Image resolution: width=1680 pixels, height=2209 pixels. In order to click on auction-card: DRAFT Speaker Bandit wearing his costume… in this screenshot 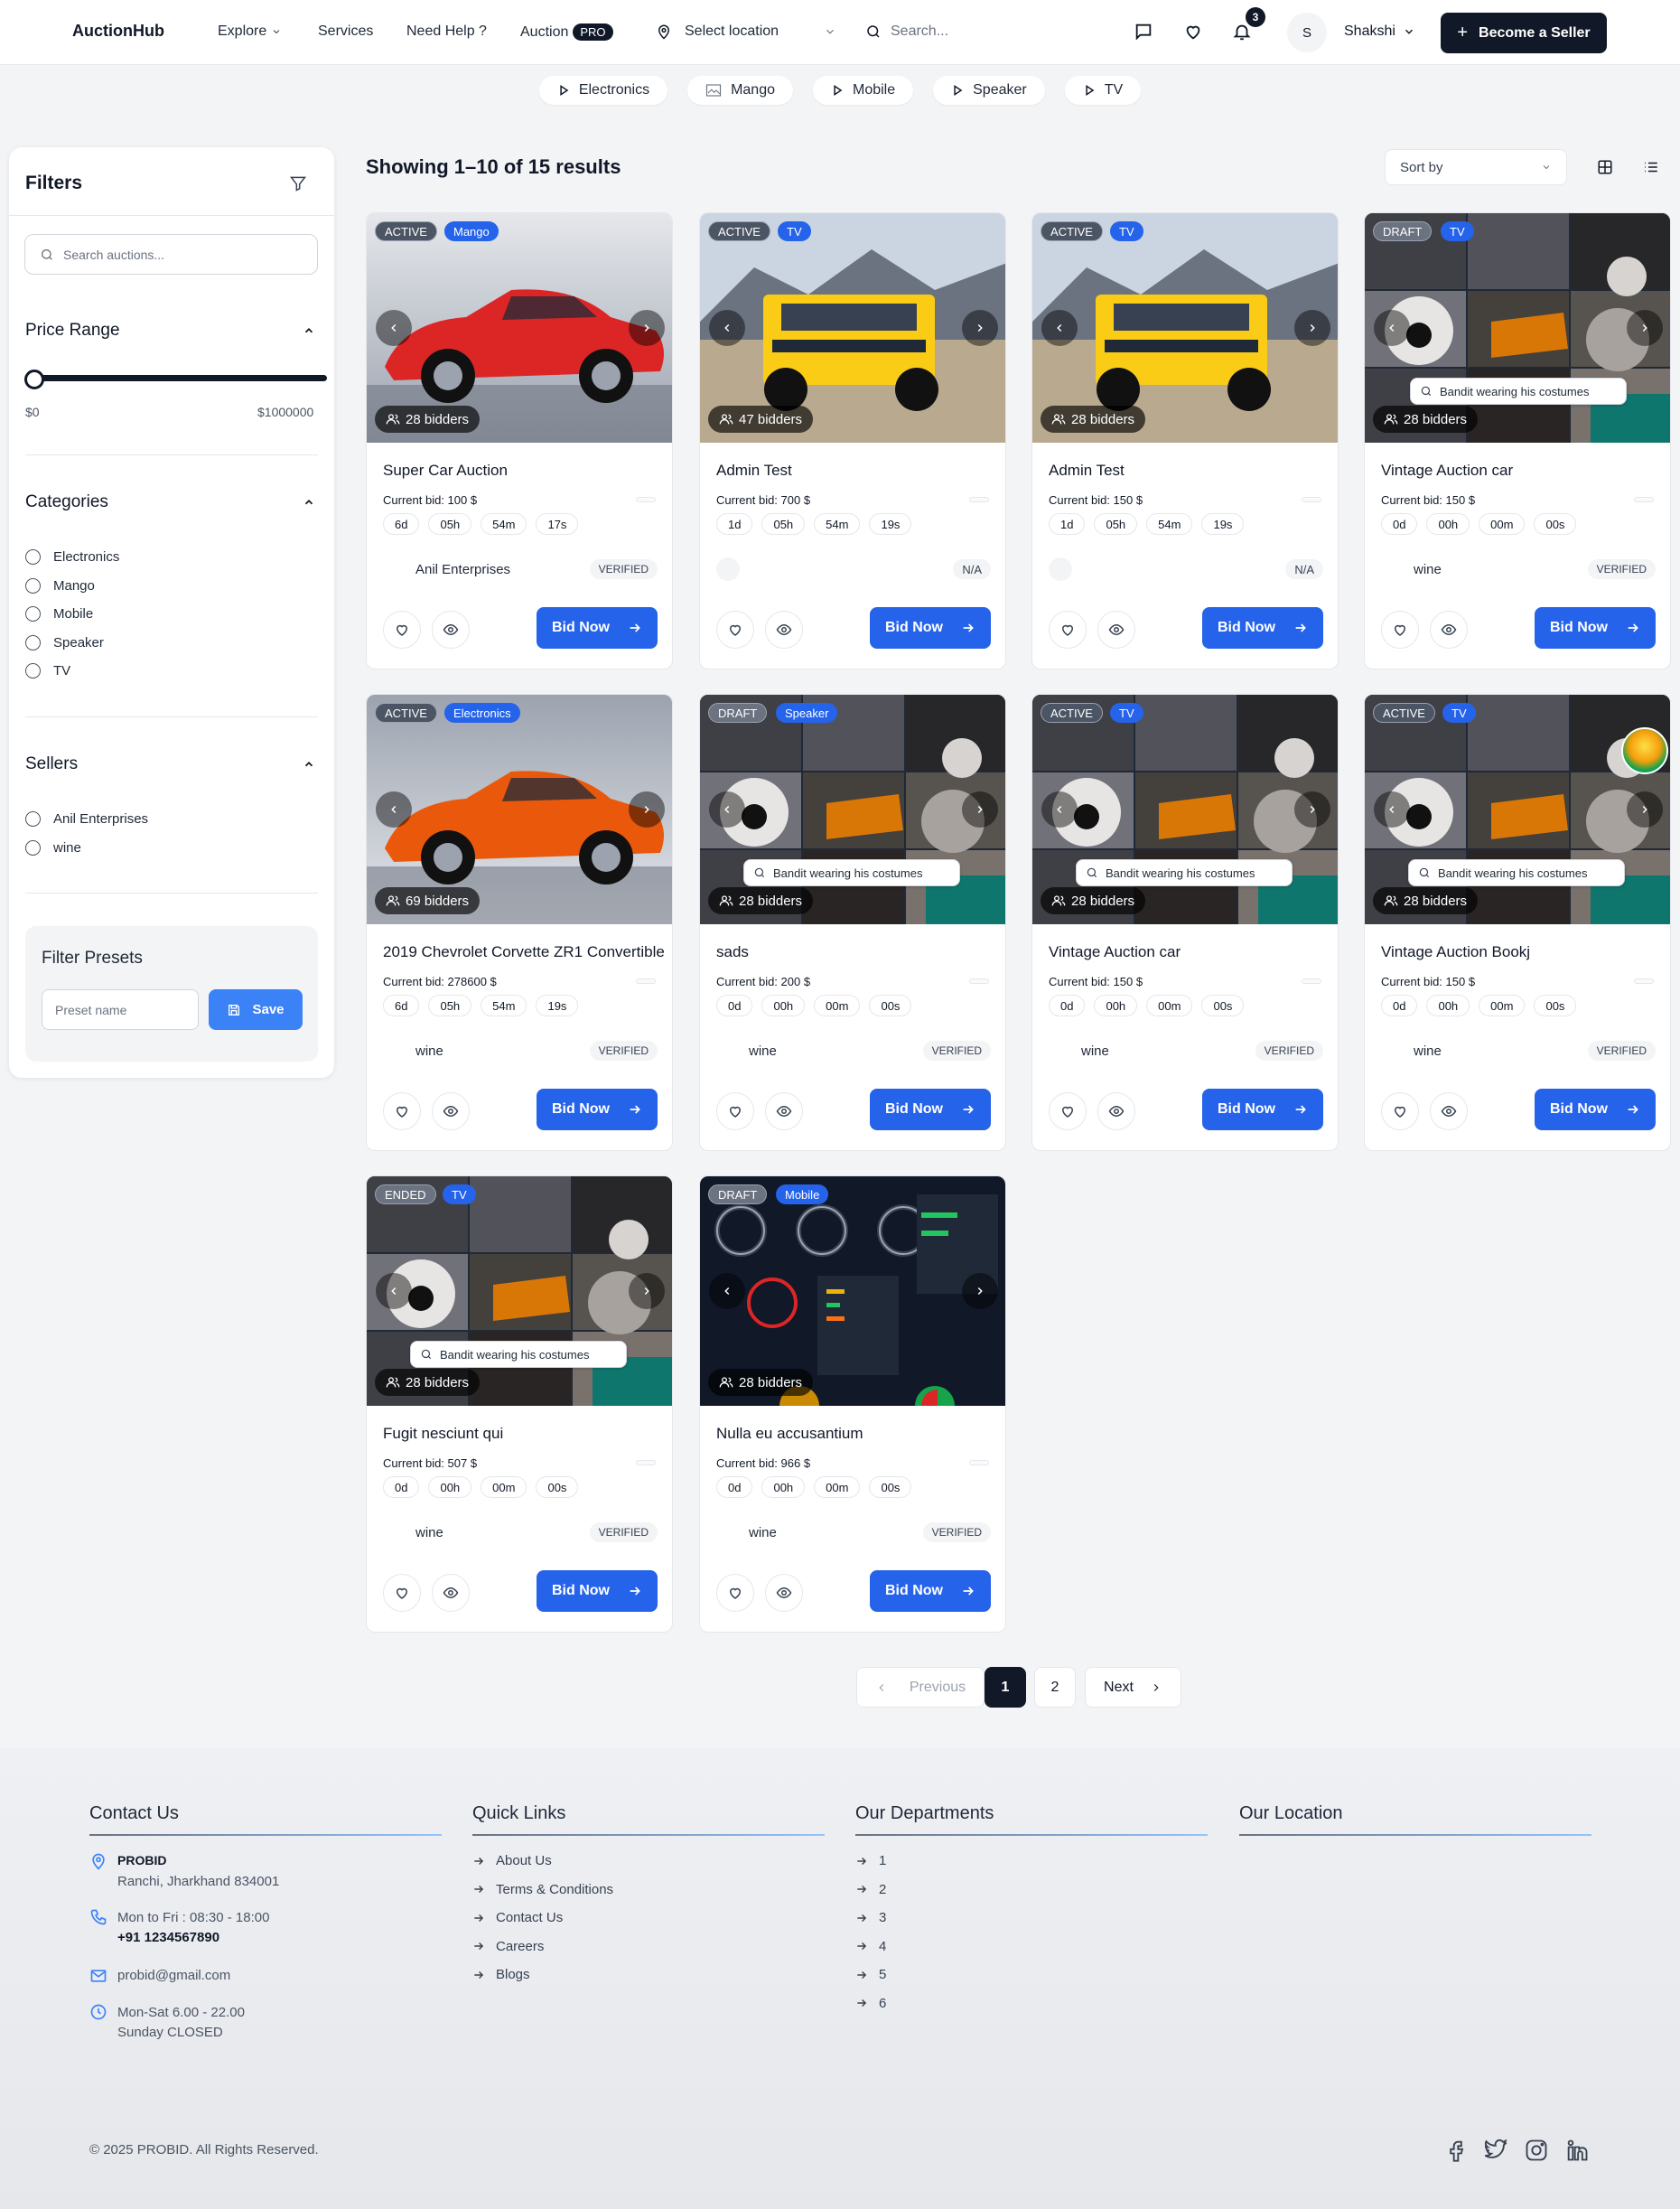, I will do `click(852, 923)`.